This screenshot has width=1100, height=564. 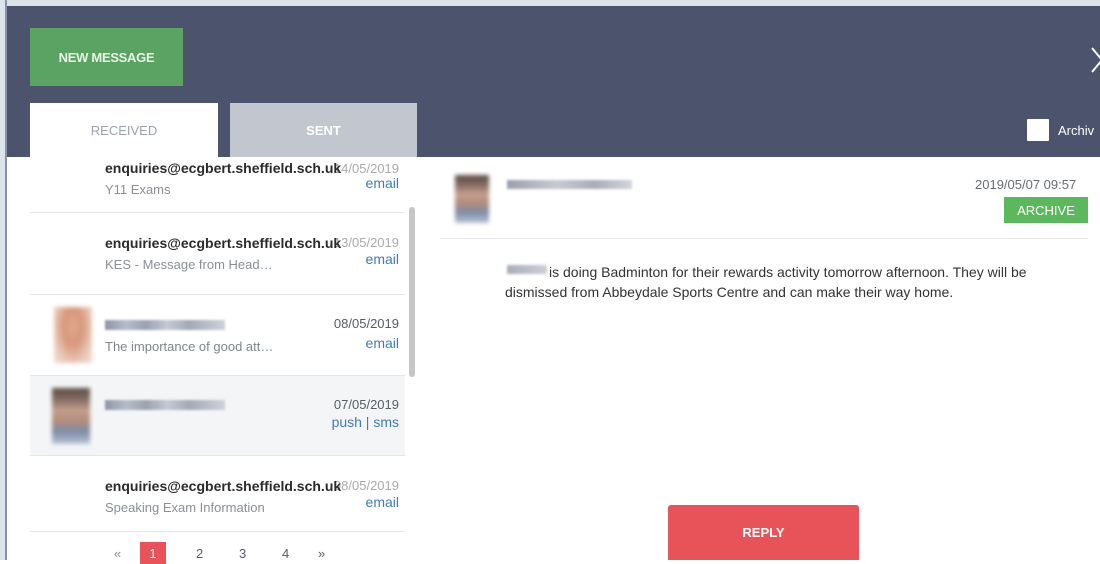 What do you see at coordinates (217, 547) in the screenshot?
I see `pagination: « 1 2 3 4 »` at bounding box center [217, 547].